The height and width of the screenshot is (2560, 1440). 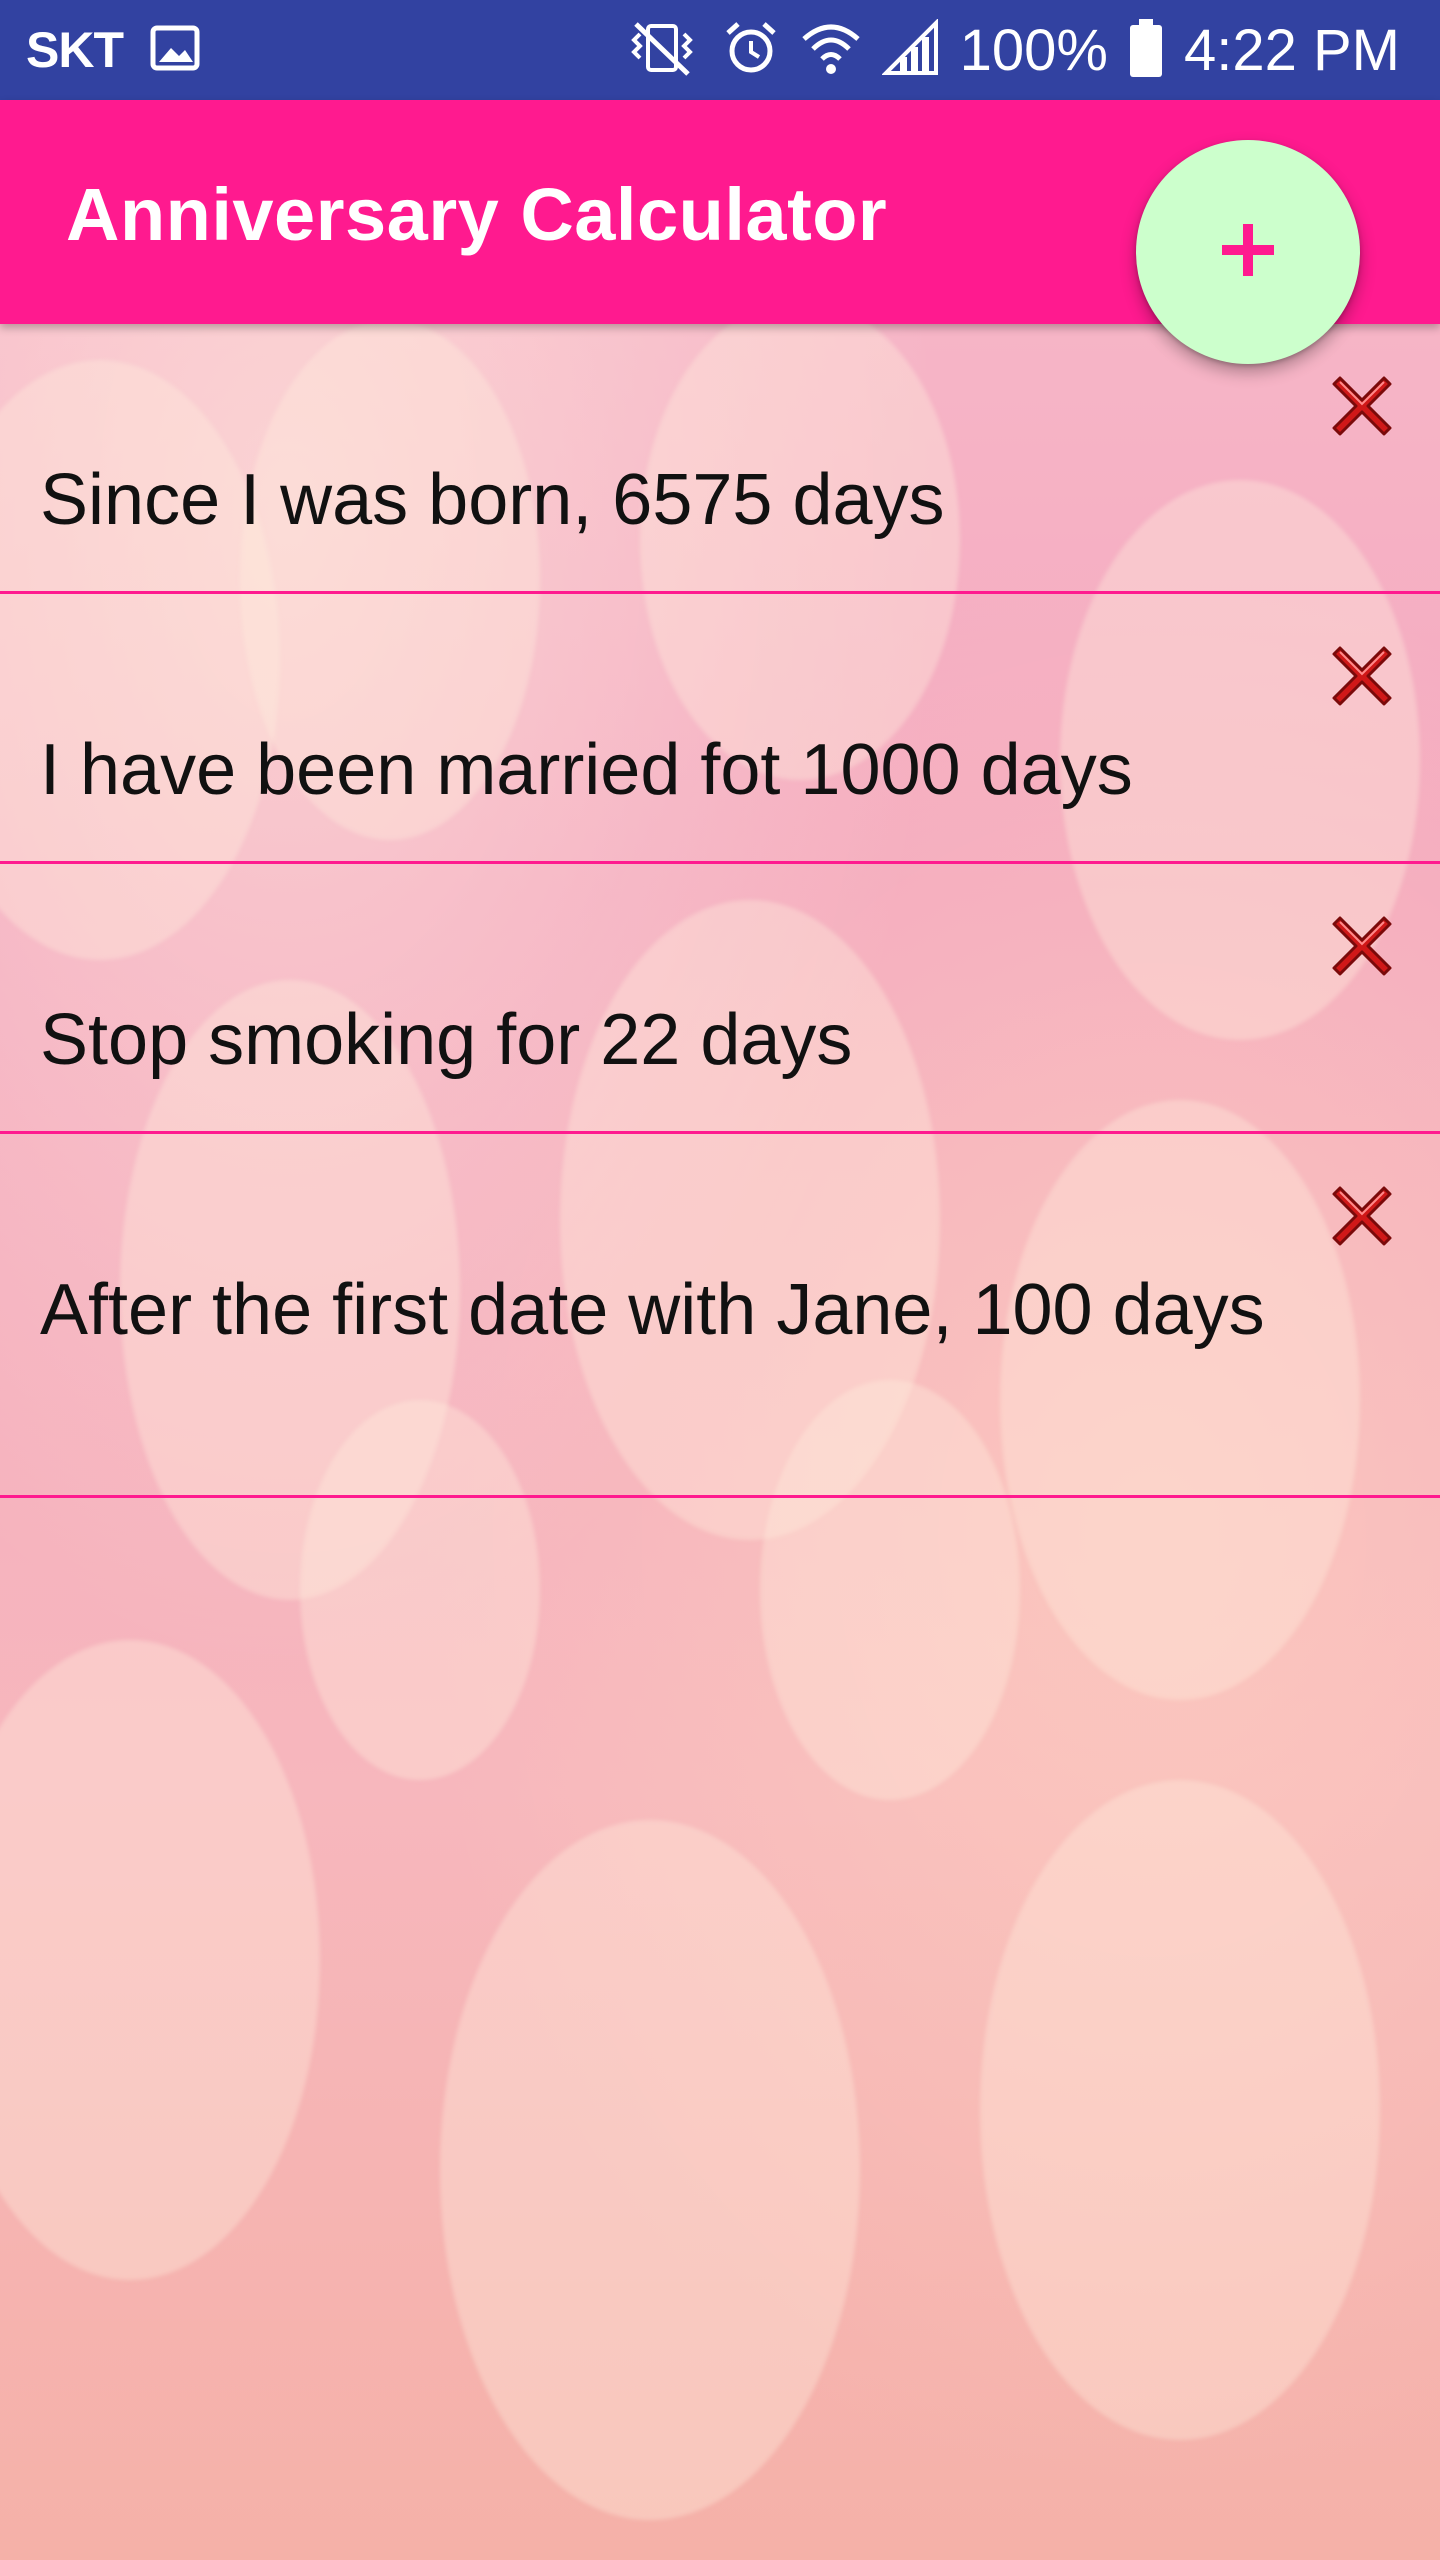 I want to click on list-item: Stop smoking for 22 days, so click(x=720, y=999).